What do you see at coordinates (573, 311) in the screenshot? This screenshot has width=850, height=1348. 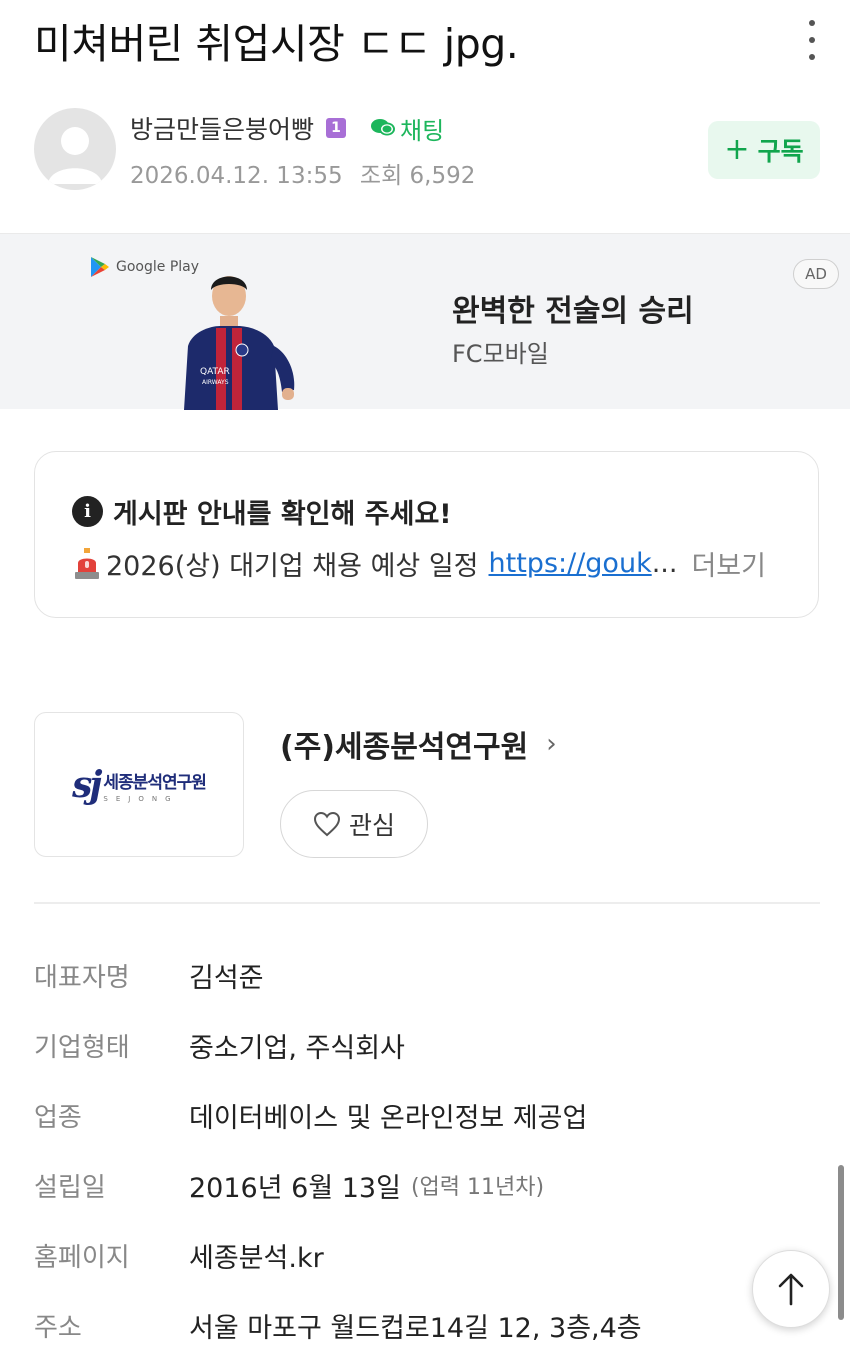 I see `ad-headline: 완벽한 전술의 승리` at bounding box center [573, 311].